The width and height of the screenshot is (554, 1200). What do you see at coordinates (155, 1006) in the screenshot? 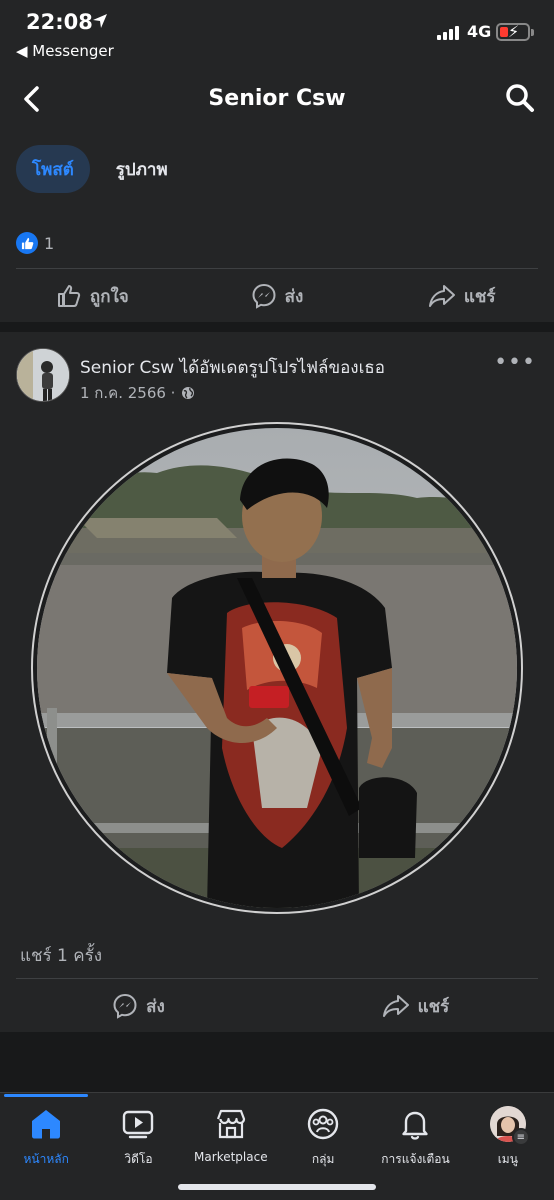
I see `post-send-label: ส่ง` at bounding box center [155, 1006].